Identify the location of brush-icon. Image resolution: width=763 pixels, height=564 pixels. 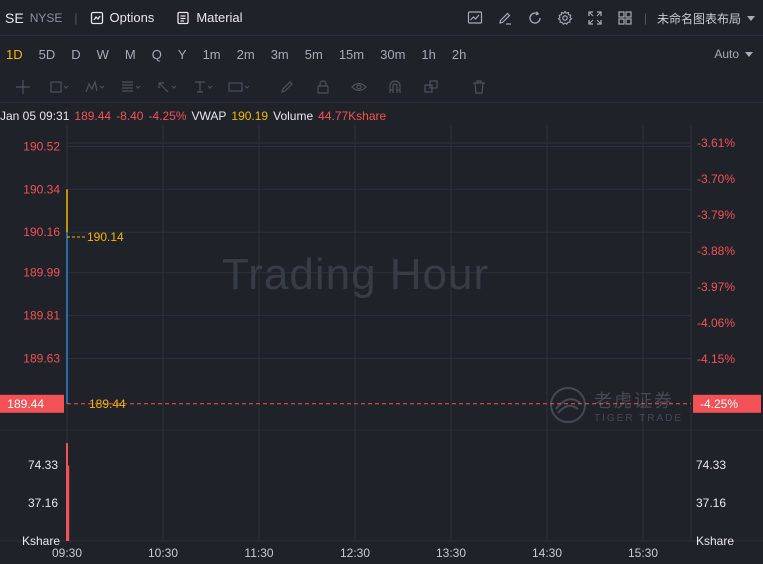
(287, 87).